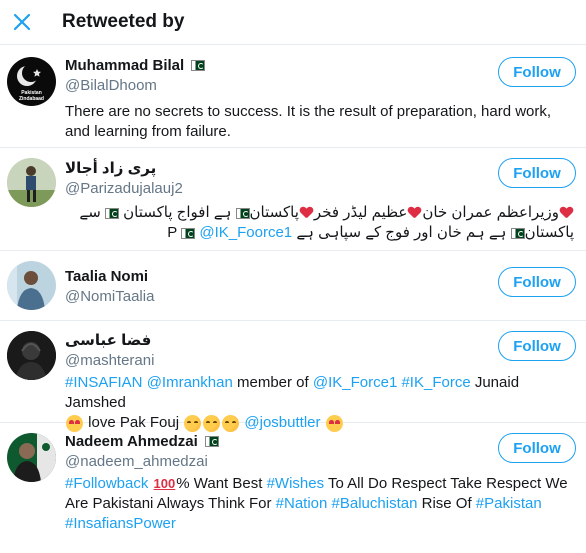  I want to click on bio-text: عظیم لیڈر فخر, so click(360, 212).